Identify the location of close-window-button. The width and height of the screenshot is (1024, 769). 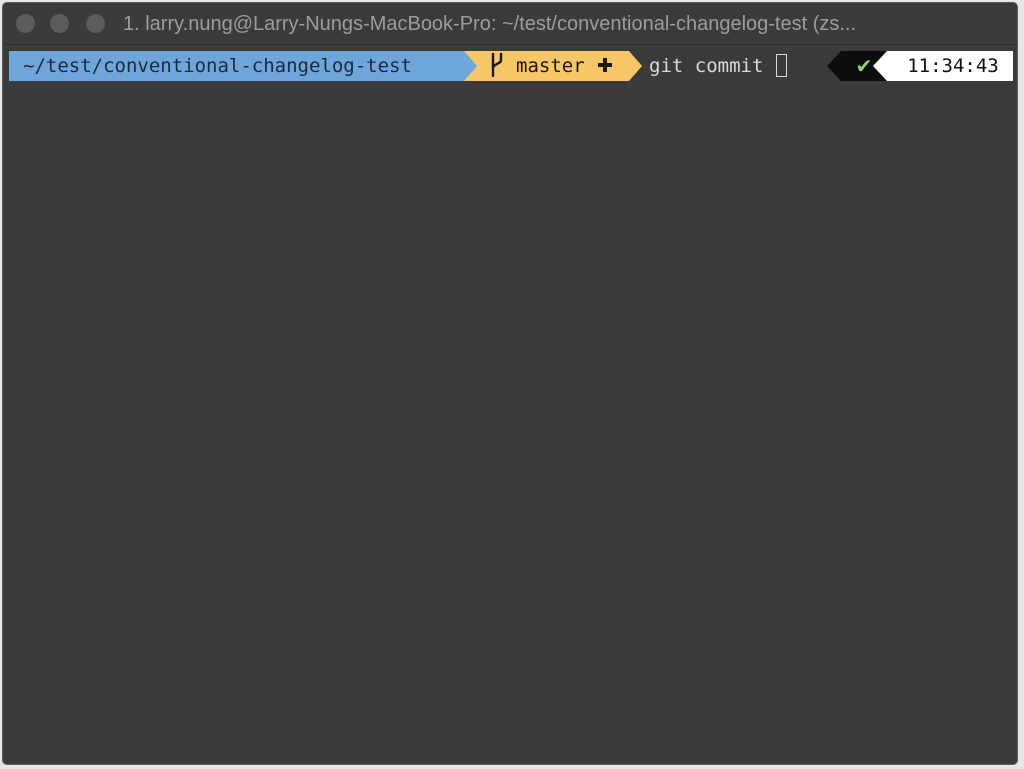
(25, 23).